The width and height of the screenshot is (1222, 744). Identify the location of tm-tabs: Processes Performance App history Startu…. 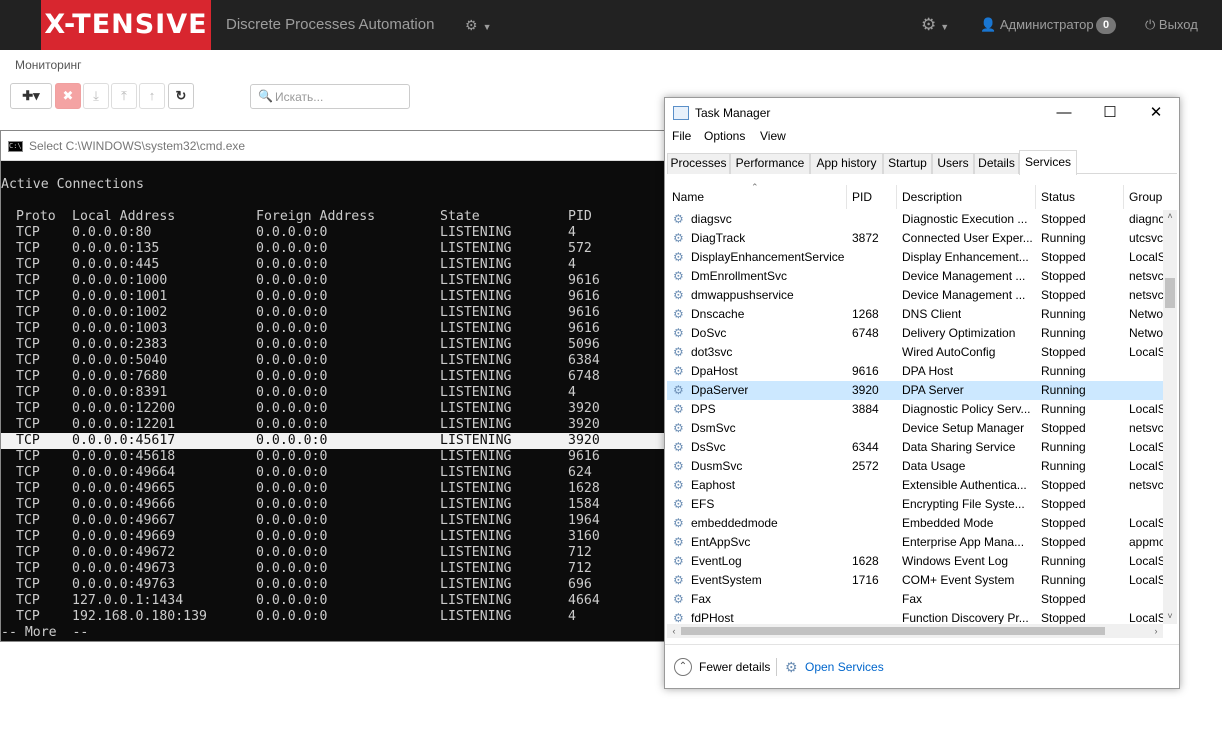
(922, 162).